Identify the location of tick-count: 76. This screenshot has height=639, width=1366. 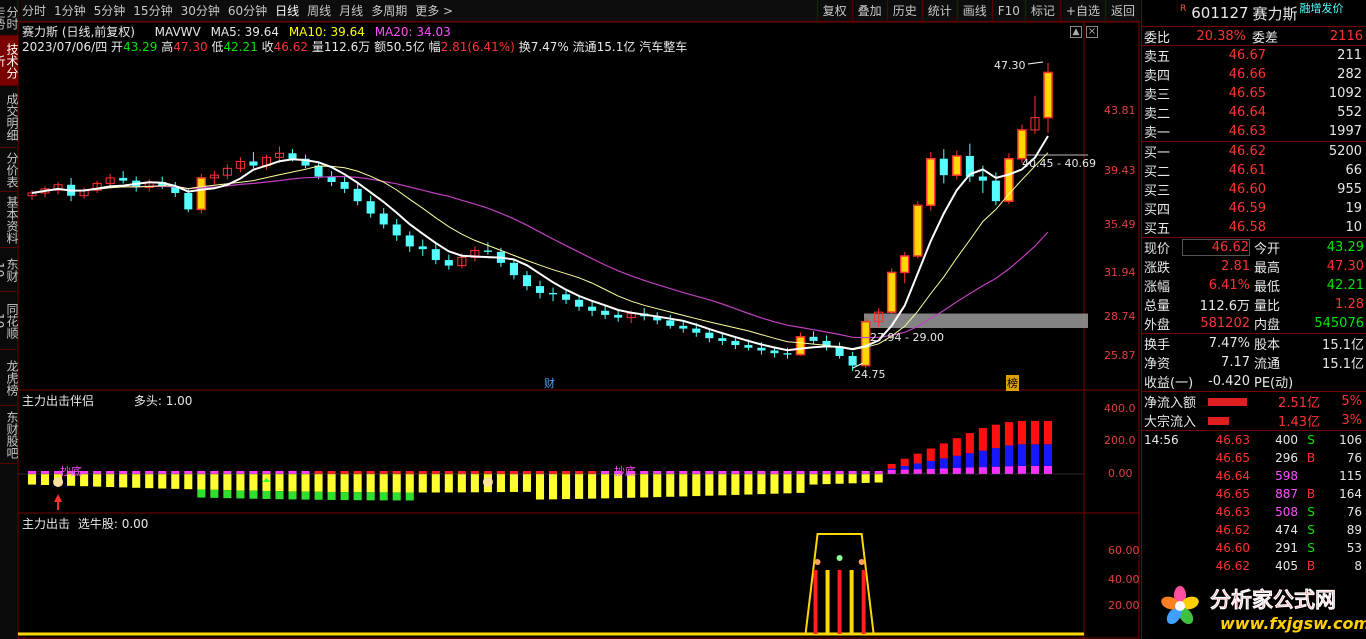
(1354, 458).